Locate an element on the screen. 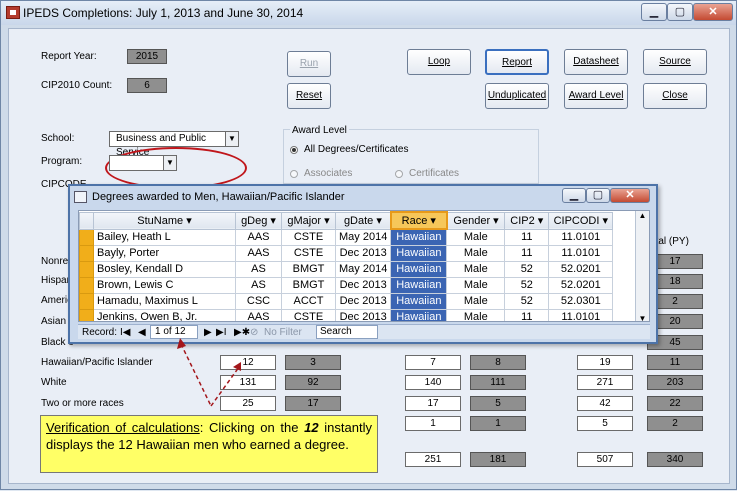  callout-text: : Clicking on the is located at coordinates (252, 427).